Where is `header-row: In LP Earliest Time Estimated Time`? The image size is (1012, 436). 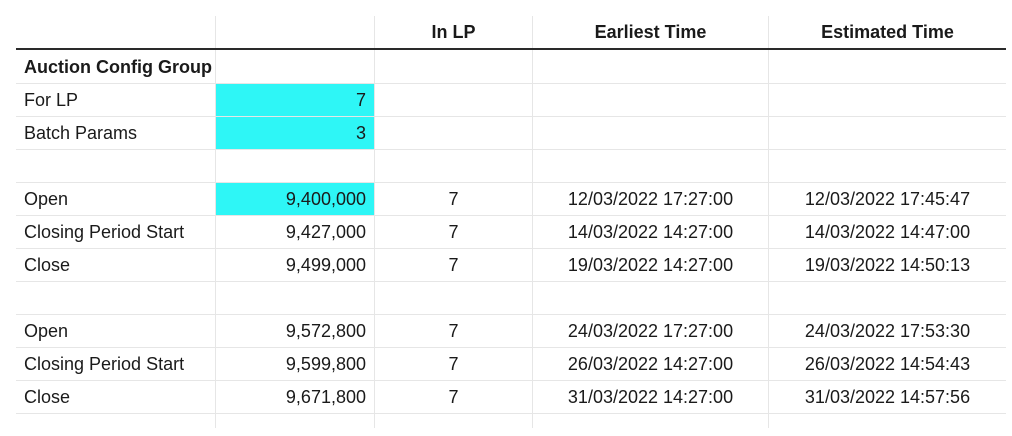
header-row: In LP Earliest Time Estimated Time is located at coordinates (511, 33).